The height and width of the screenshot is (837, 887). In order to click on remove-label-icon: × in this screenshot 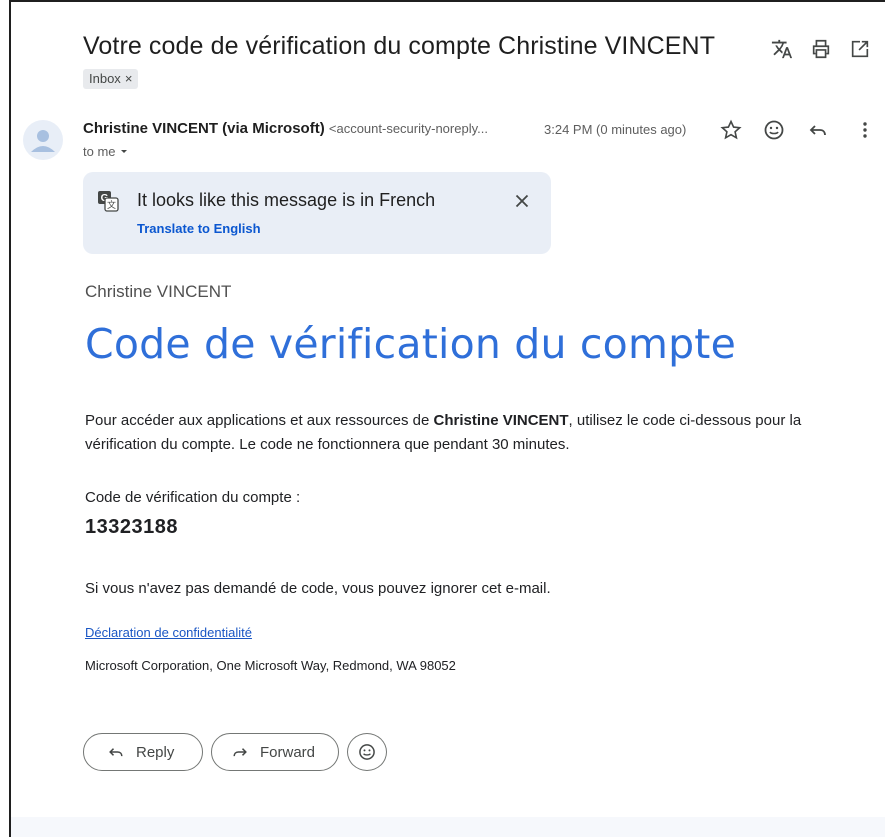, I will do `click(129, 78)`.